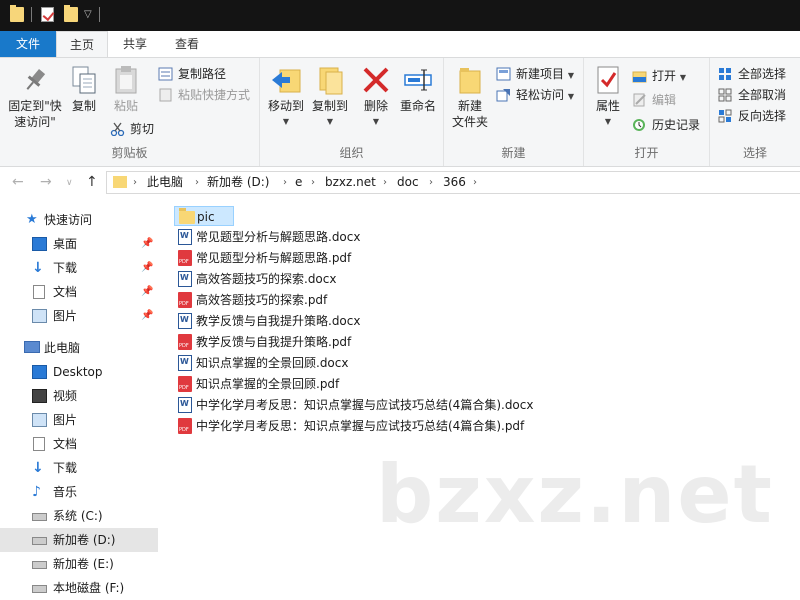 The height and width of the screenshot is (600, 800). Describe the element at coordinates (79, 588) in the screenshot. I see `sidebar-item-drive-f: 本地磁盘 (F:)` at that location.